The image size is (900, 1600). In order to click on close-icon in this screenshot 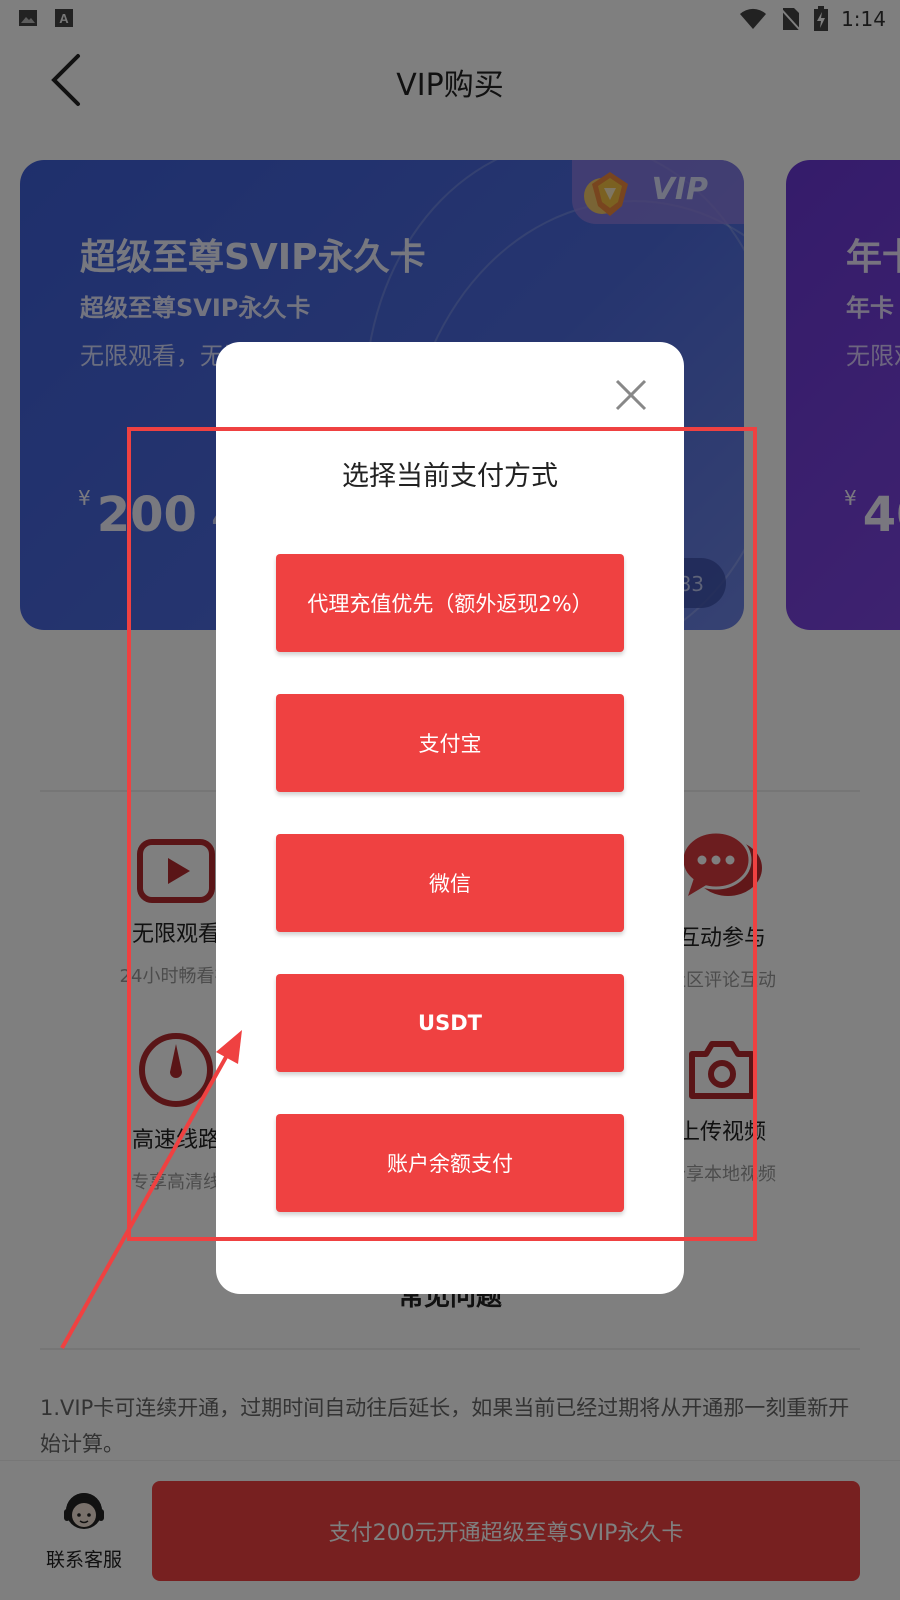, I will do `click(631, 395)`.